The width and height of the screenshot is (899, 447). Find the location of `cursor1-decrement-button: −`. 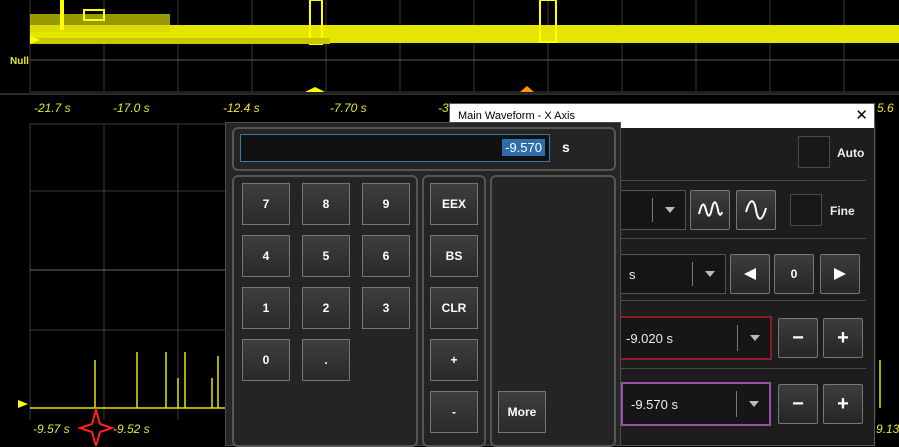

cursor1-decrement-button: − is located at coordinates (798, 338).